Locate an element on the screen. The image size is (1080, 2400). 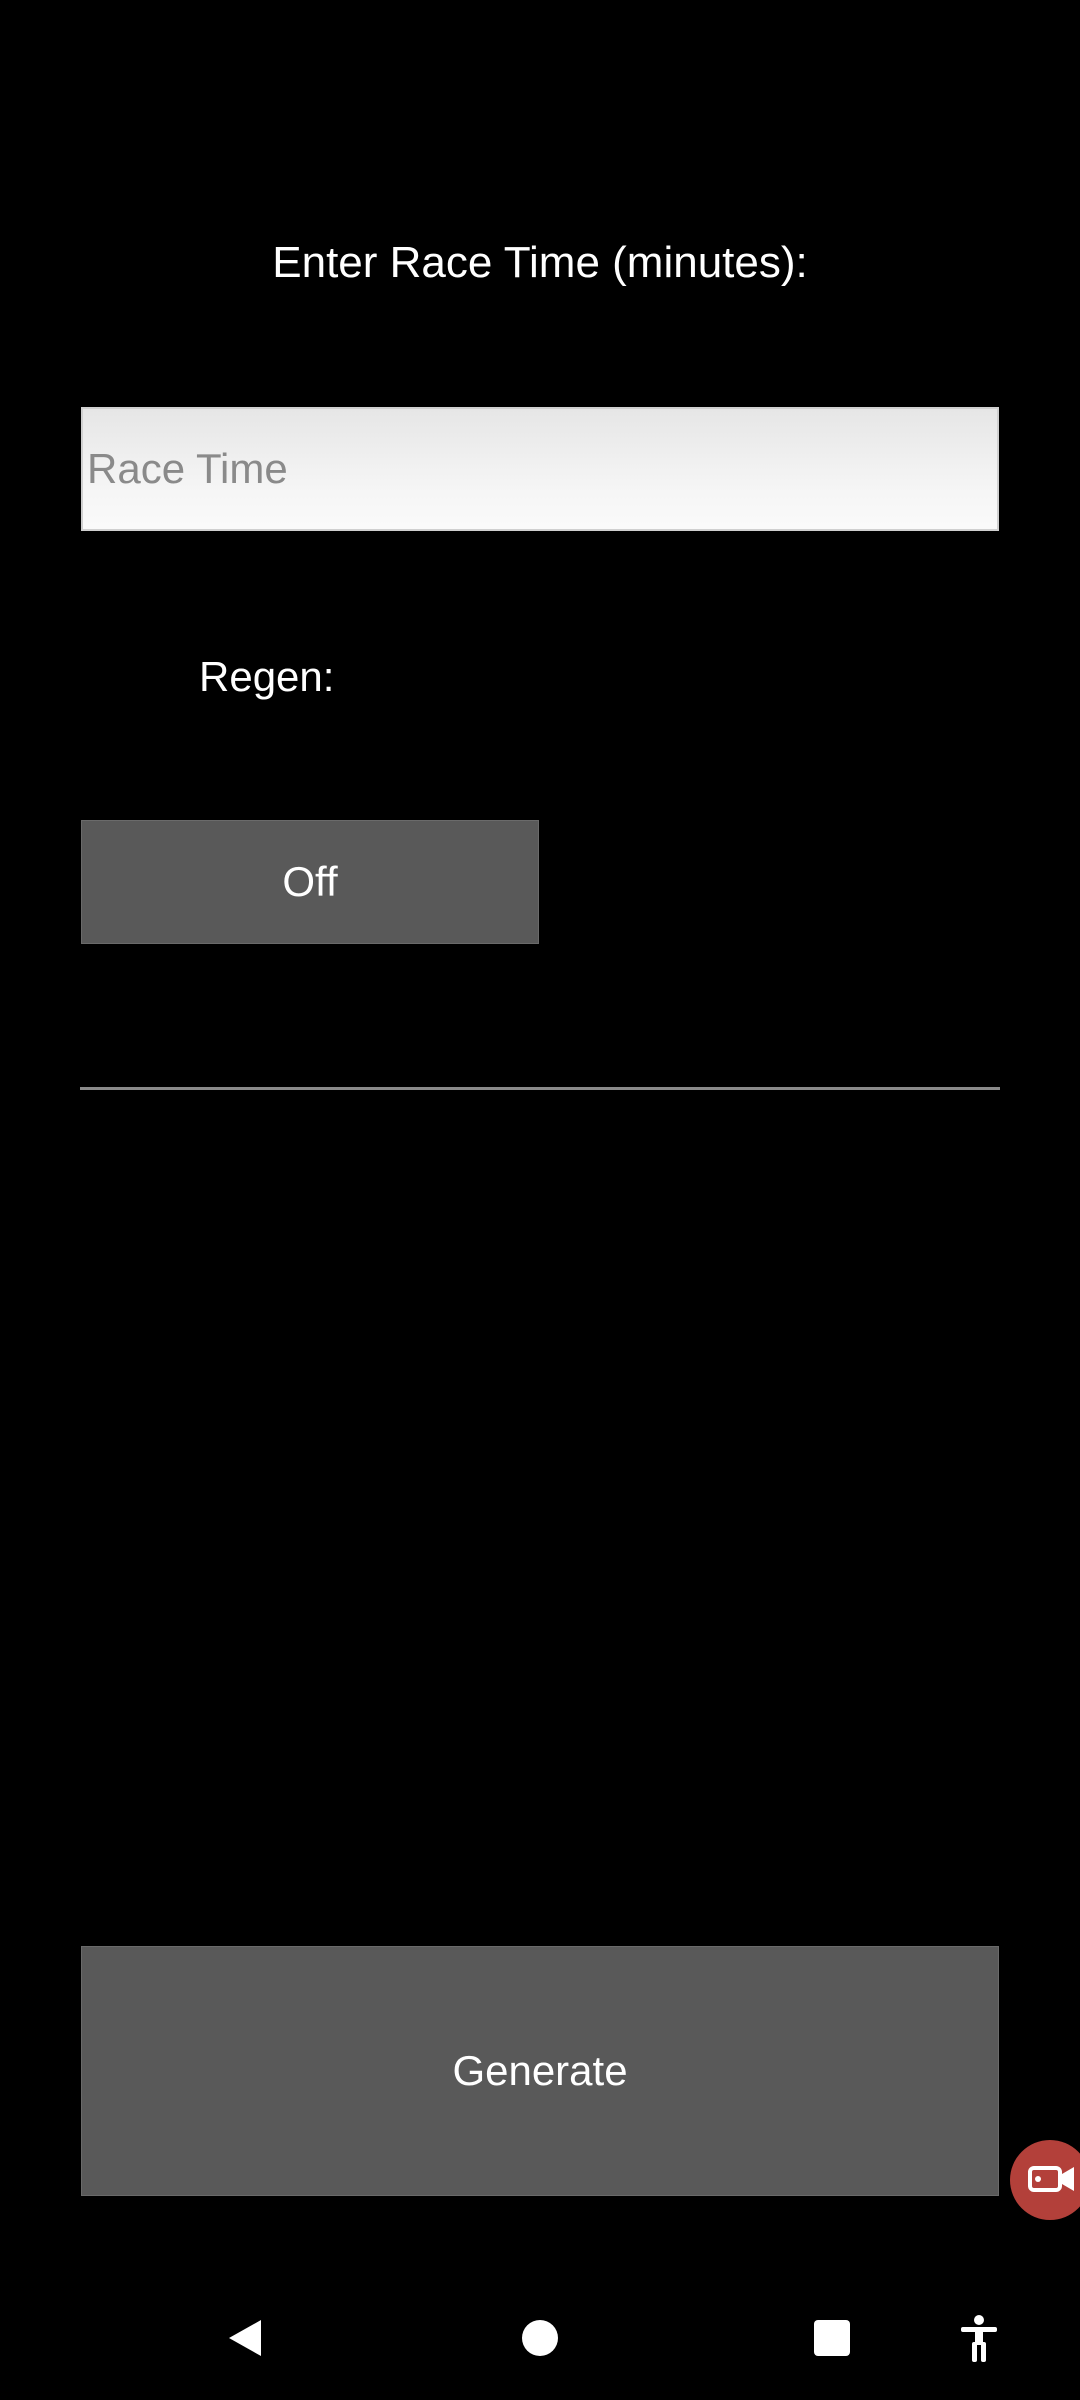
nav-home-button is located at coordinates (540, 2340).